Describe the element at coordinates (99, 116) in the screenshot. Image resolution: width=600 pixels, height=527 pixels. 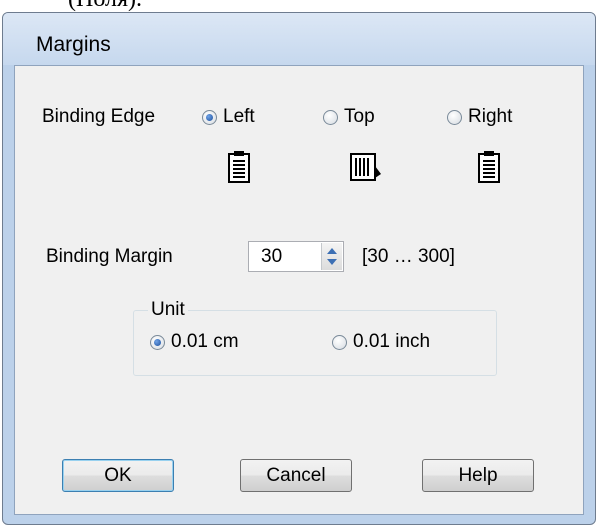
I see `binding-edge-label: Binding Edge` at that location.